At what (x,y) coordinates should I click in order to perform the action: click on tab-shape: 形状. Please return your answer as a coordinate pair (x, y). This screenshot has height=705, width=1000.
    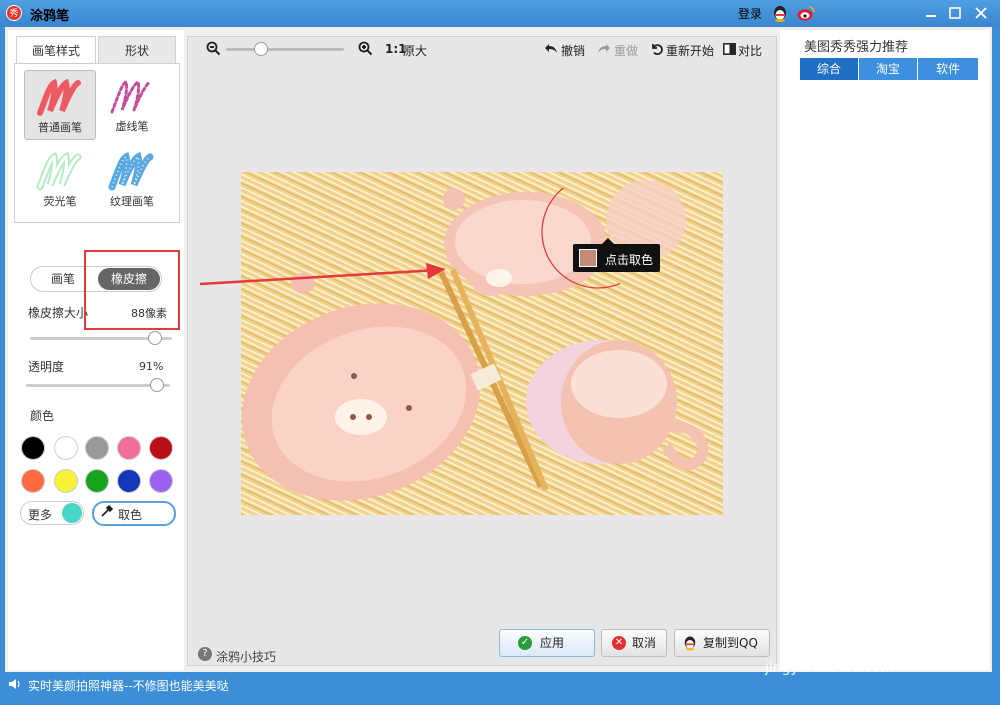
    Looking at the image, I should click on (137, 50).